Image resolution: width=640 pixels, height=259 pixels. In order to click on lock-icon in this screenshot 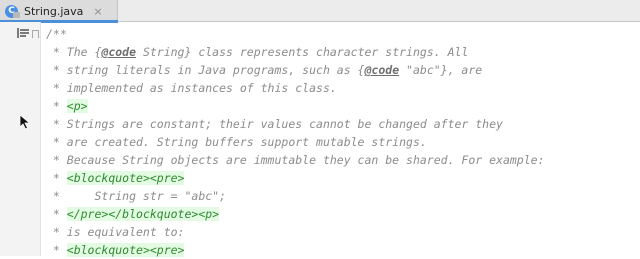, I will do `click(16, 14)`.